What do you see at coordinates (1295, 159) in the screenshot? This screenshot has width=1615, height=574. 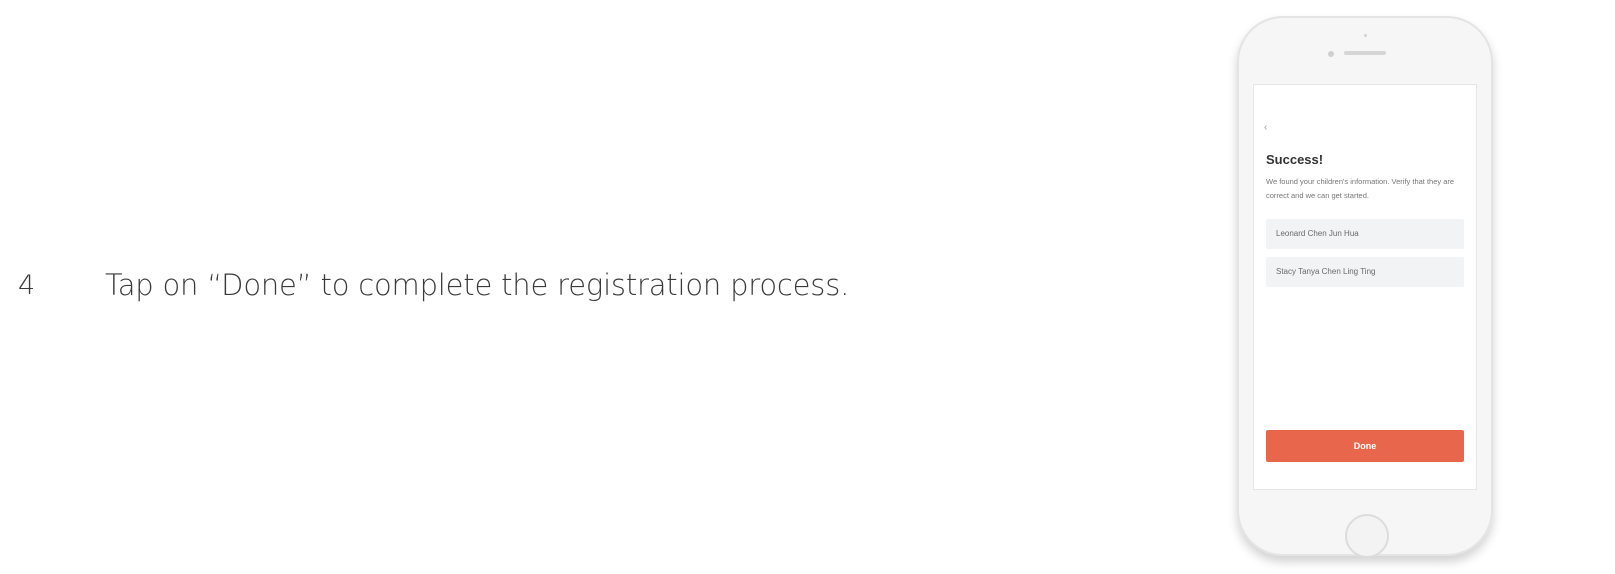 I see `screen-title: Success!` at bounding box center [1295, 159].